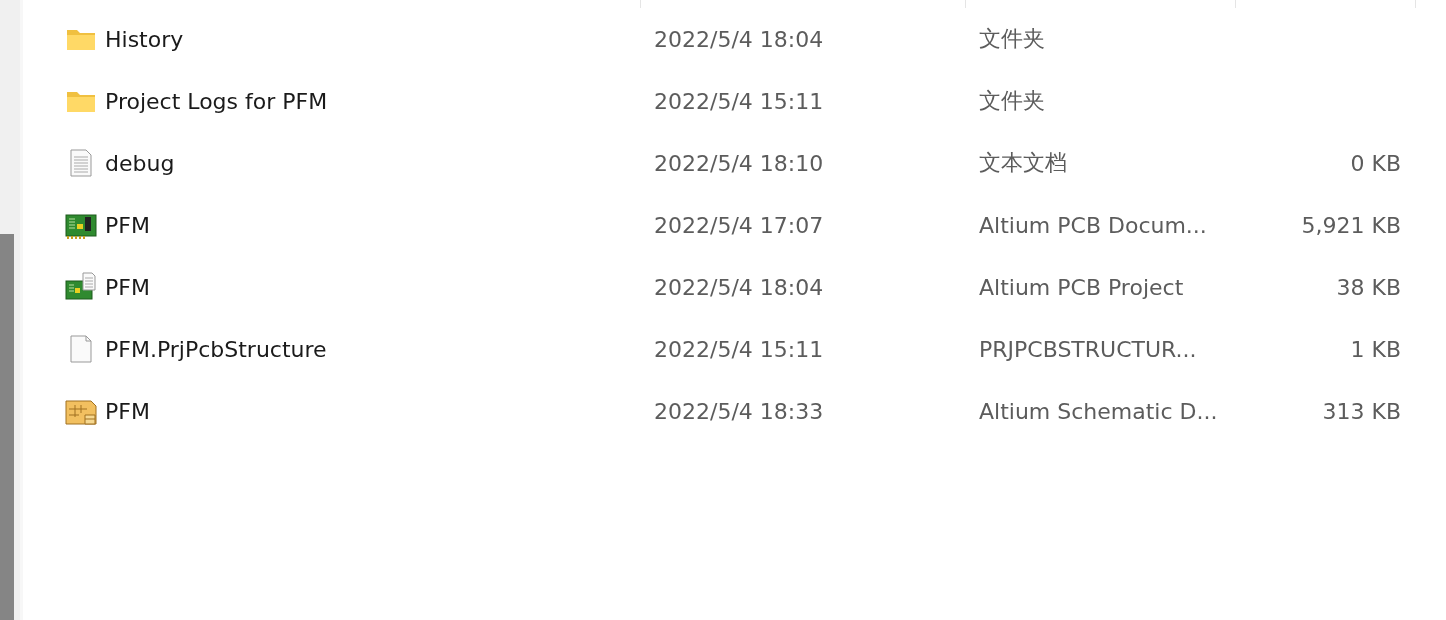 Image resolution: width=1446 pixels, height=620 pixels. Describe the element at coordinates (1375, 349) in the screenshot. I see `file-size: 1 KB` at that location.